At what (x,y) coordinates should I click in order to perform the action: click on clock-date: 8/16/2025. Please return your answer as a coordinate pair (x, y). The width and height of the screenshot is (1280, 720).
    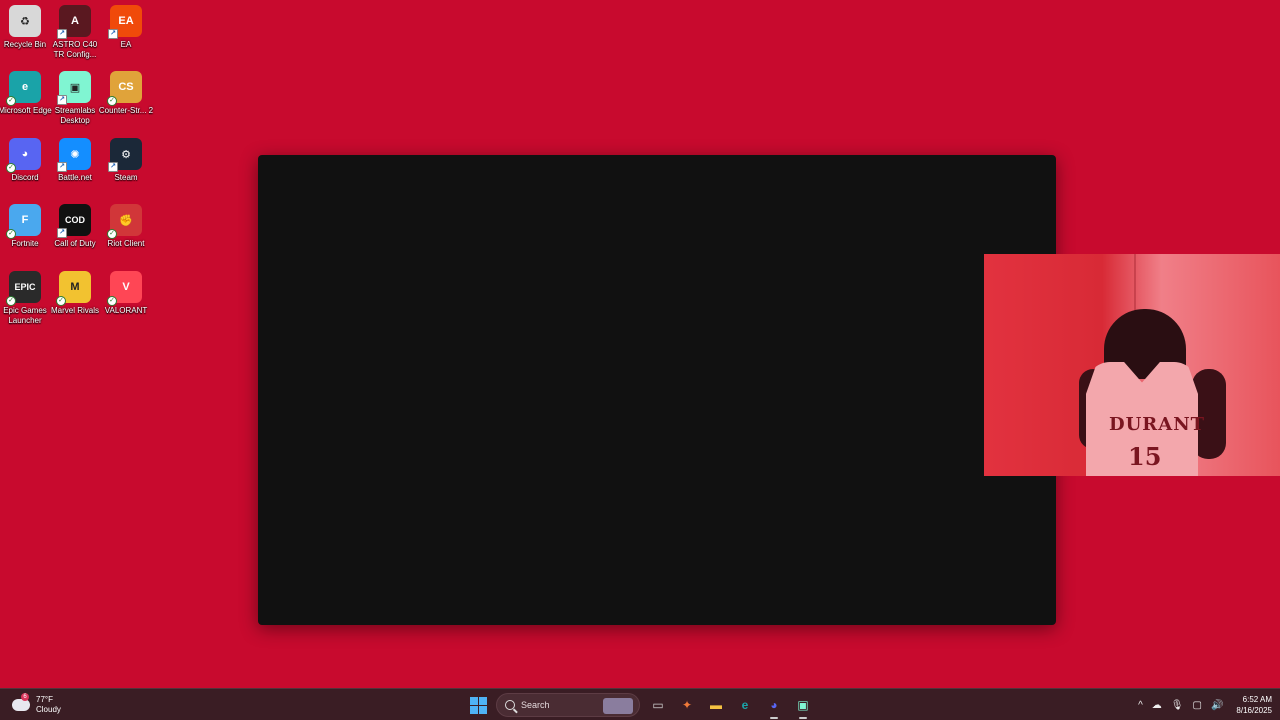
    Looking at the image, I should click on (1254, 710).